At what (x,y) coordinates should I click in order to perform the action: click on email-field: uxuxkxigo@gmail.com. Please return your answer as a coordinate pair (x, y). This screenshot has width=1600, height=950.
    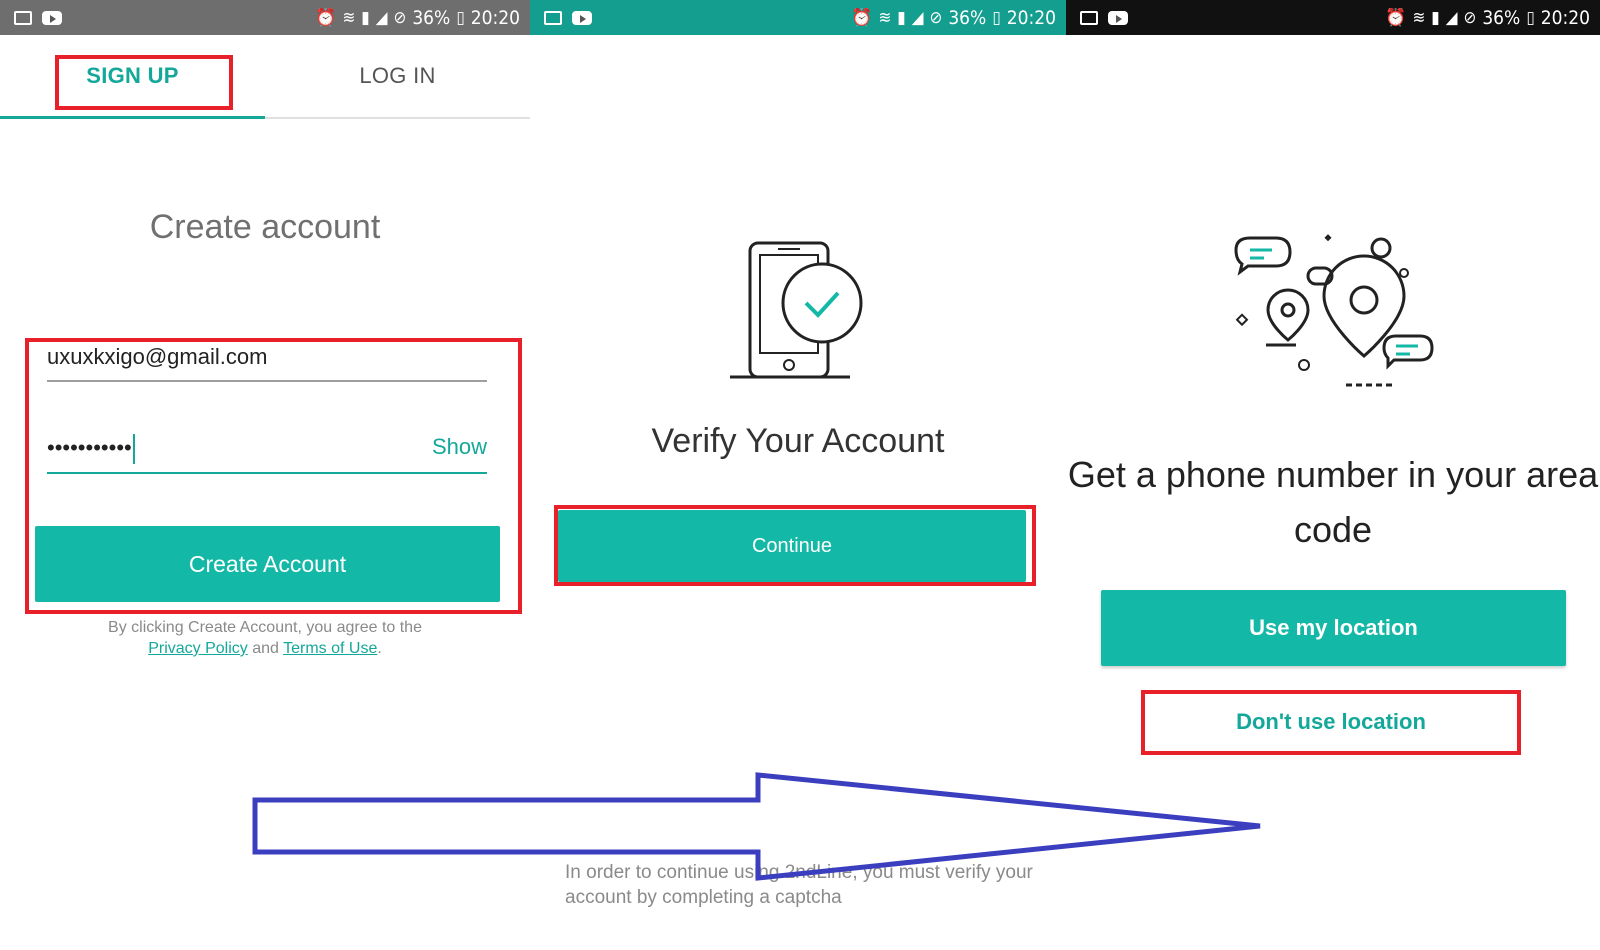
    Looking at the image, I should click on (267, 363).